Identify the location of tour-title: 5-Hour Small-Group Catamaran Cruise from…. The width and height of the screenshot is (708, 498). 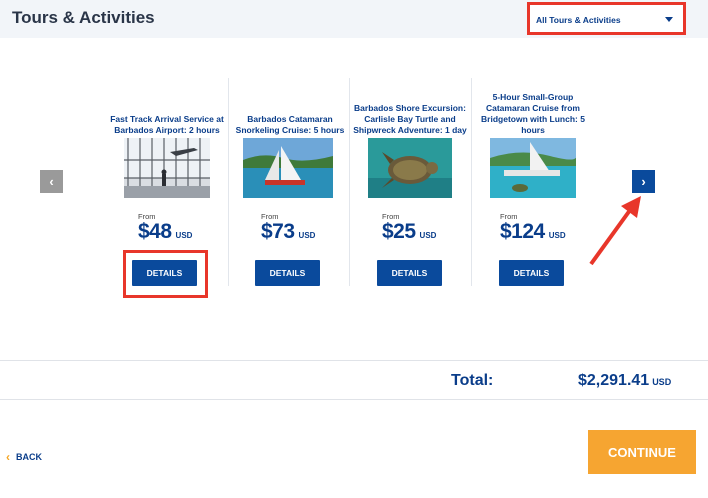
(533, 106).